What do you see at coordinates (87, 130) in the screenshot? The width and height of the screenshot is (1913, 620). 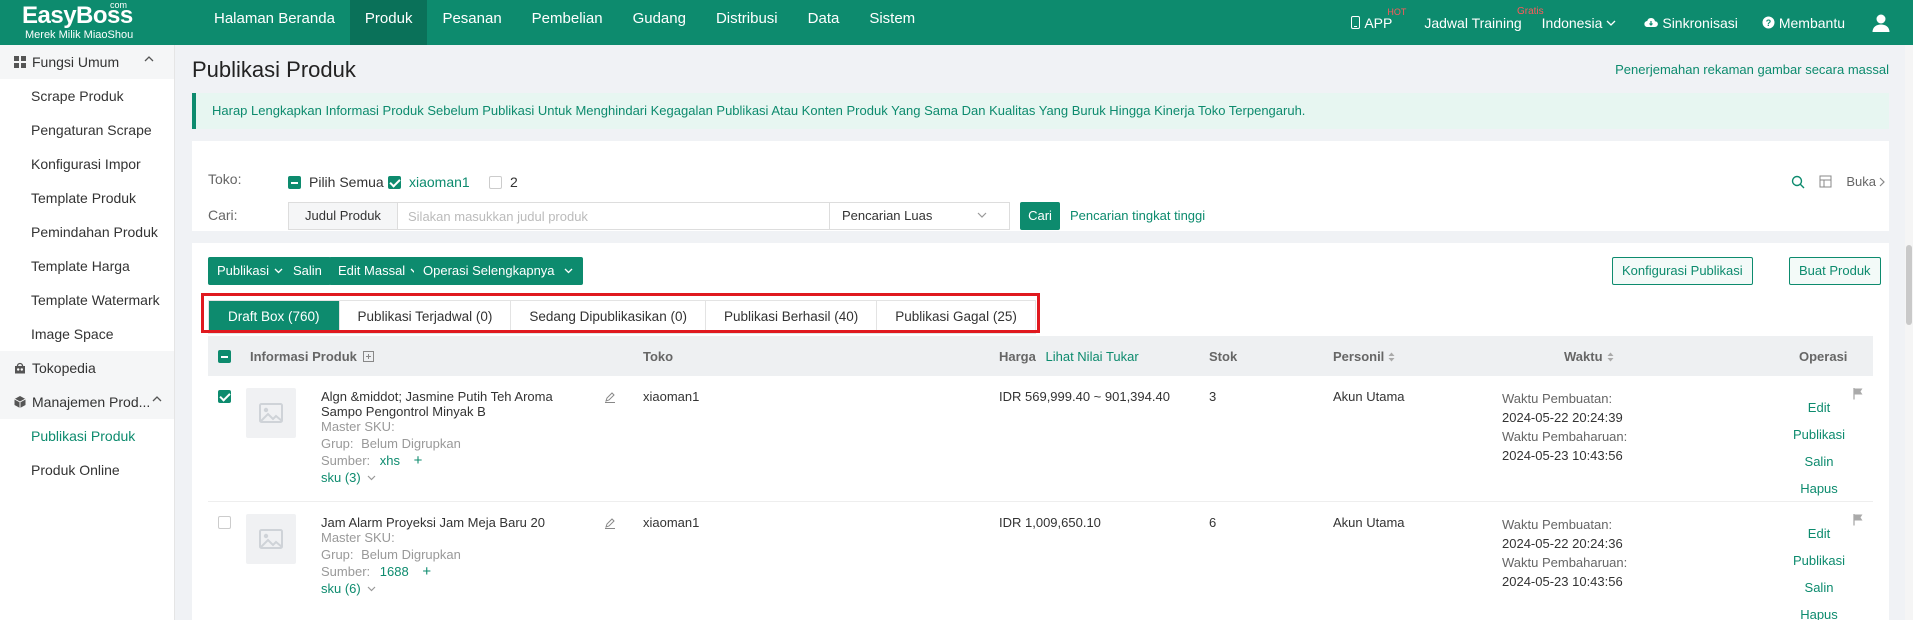 I see `sidebar-item-scrape-settings: Pengaturan Scrape` at bounding box center [87, 130].